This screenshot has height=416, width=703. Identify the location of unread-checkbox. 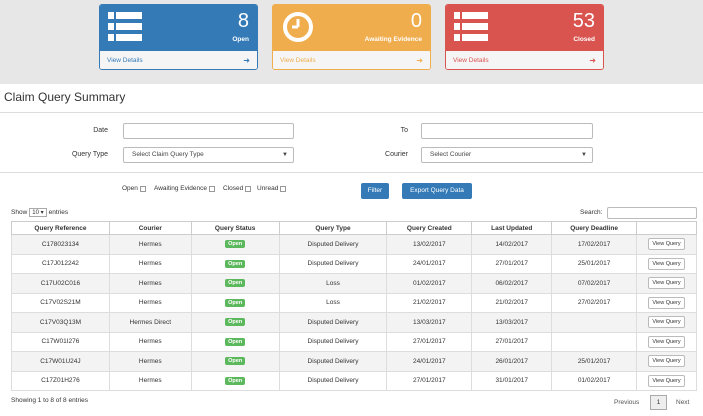
(283, 188).